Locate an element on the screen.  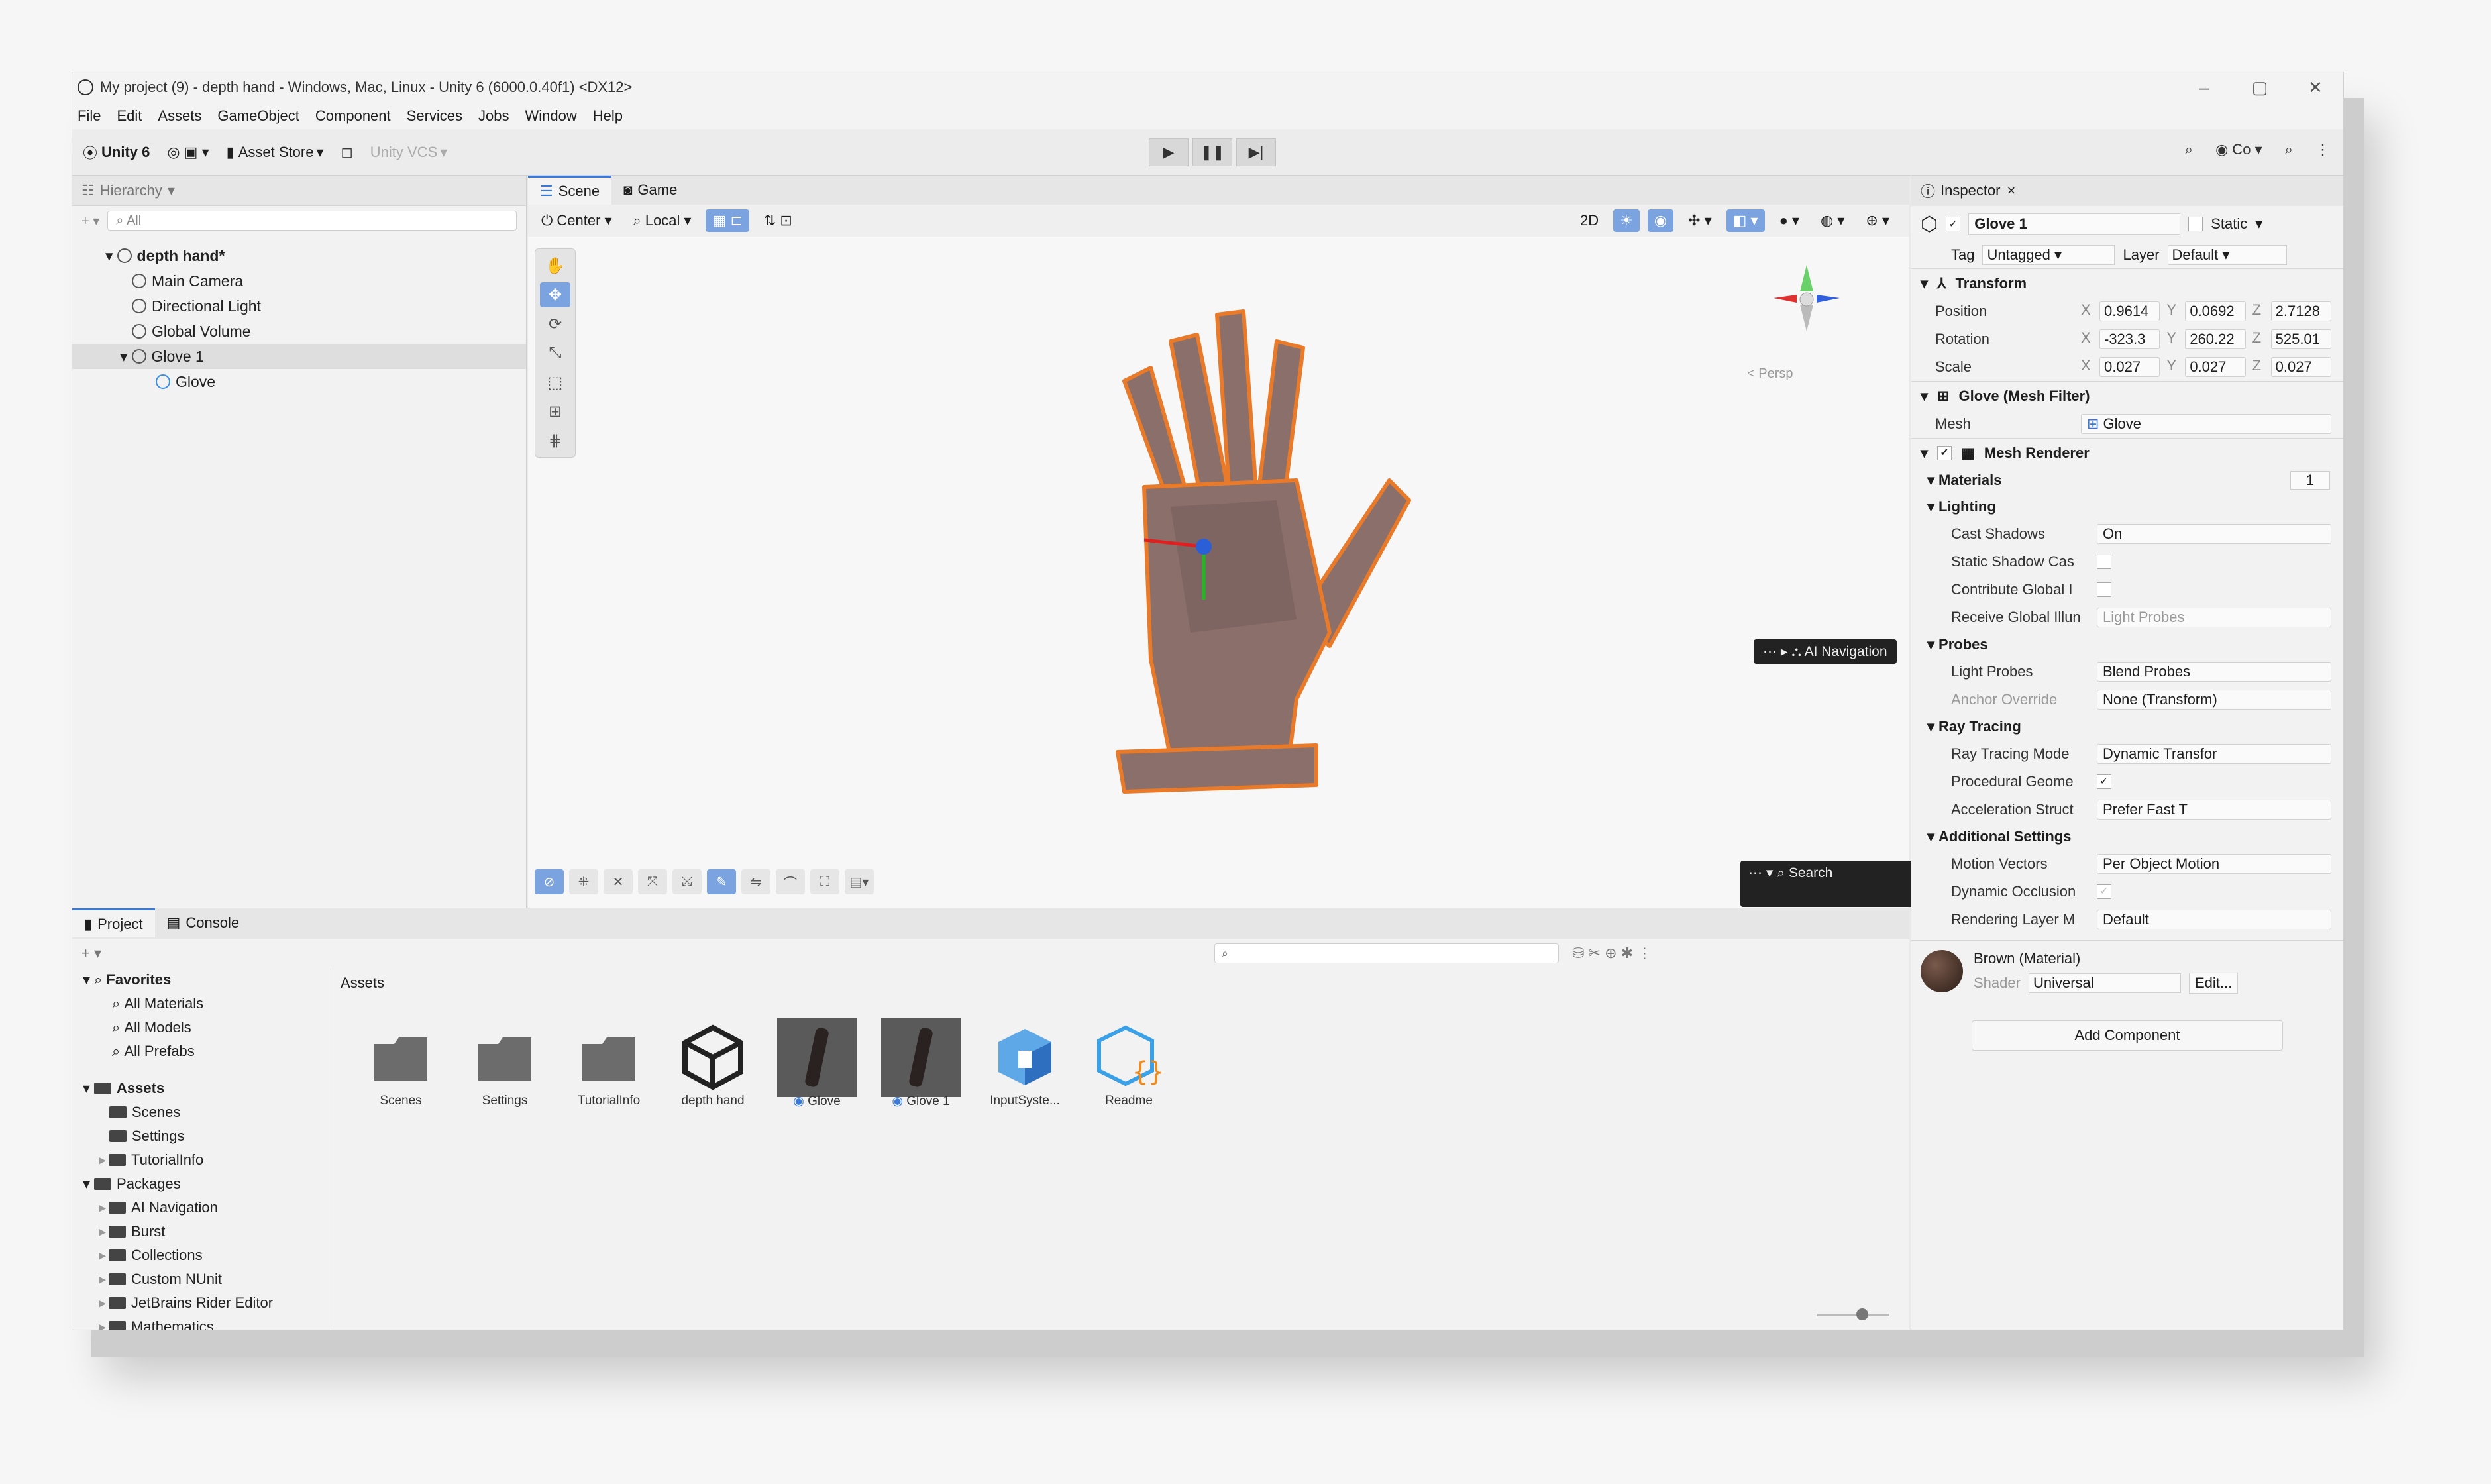
lighting-foldout: ▾ Lighting is located at coordinates (2127, 507).